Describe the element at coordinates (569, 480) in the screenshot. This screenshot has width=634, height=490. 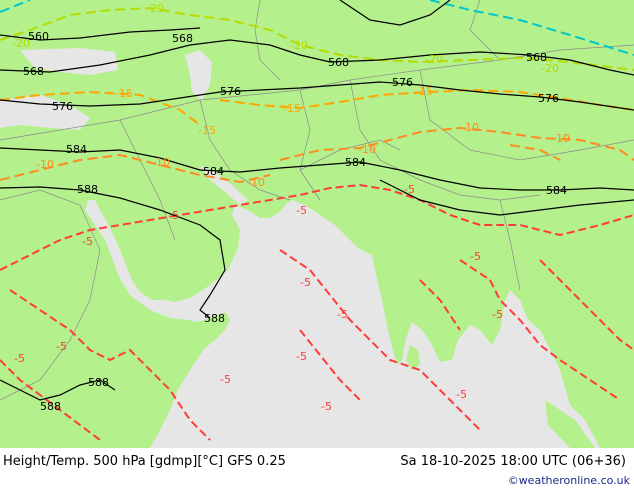
I see `credit-link: ©weatheronline.co.uk` at that location.